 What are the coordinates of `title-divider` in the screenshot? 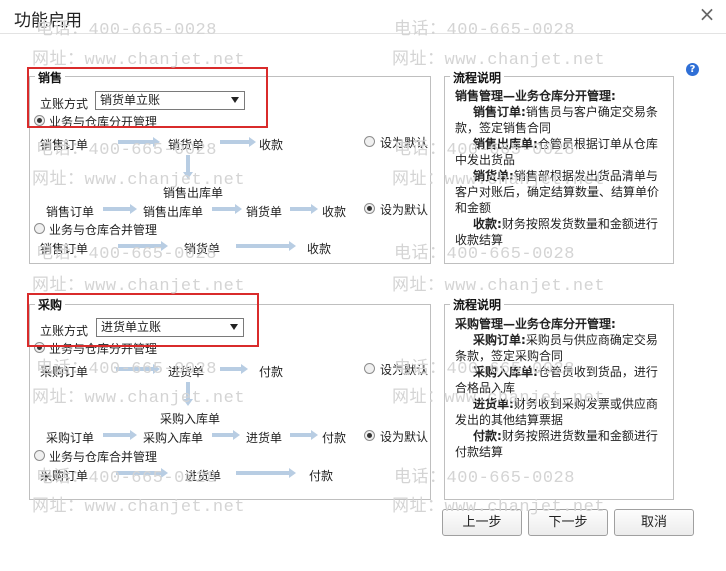 It's located at (363, 33).